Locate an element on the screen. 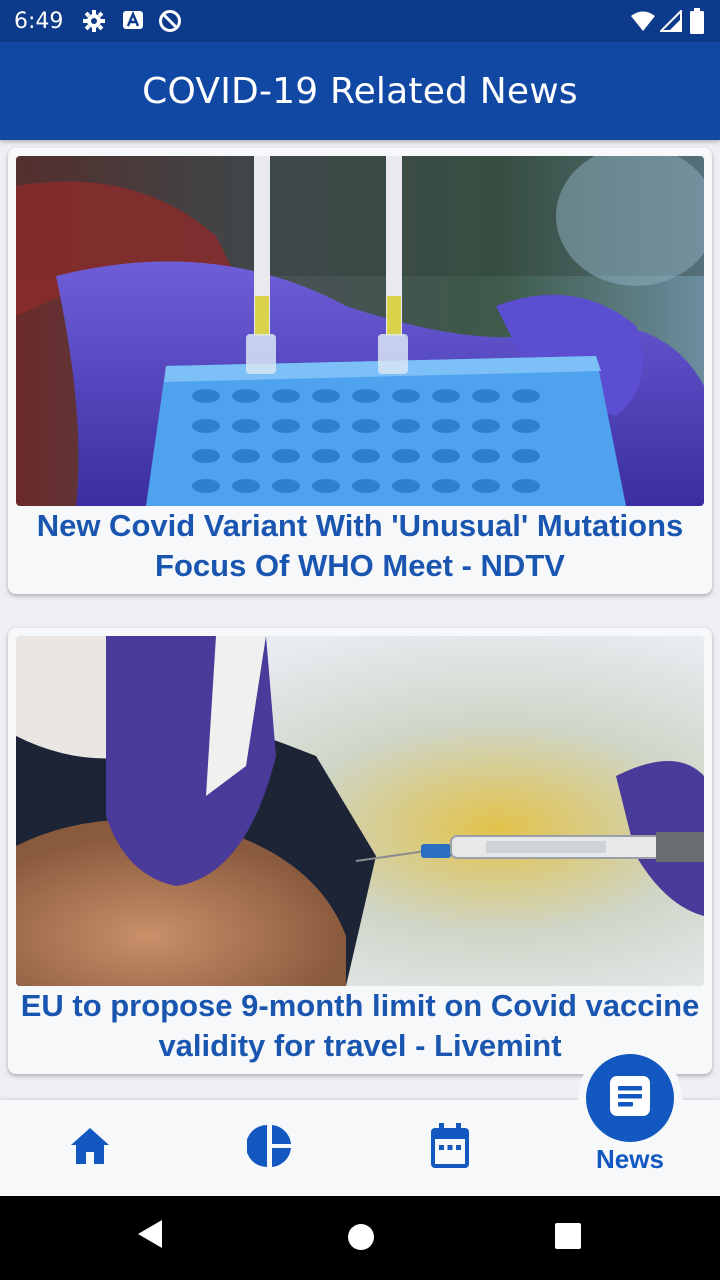 The image size is (720, 1280). nav-news-label: News is located at coordinates (630, 1159).